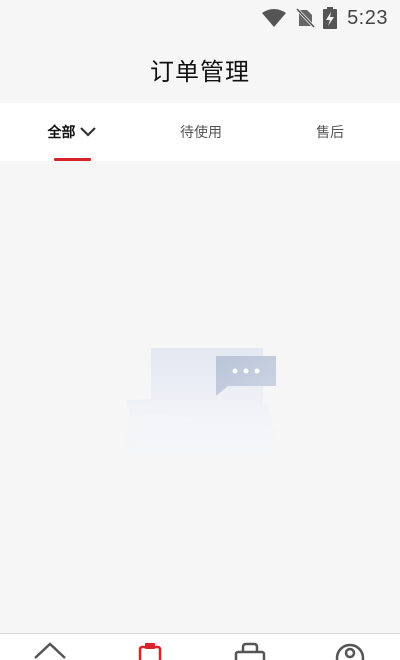  What do you see at coordinates (367, 17) in the screenshot?
I see `status-time: 5:23` at bounding box center [367, 17].